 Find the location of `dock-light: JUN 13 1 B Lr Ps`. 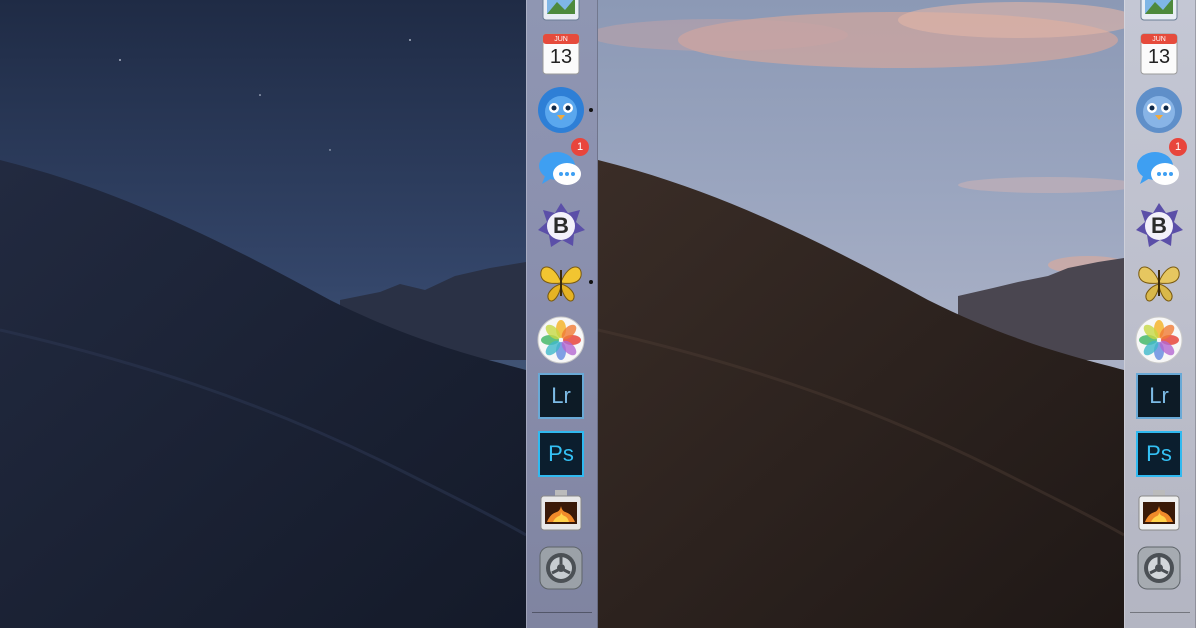

dock-light: JUN 13 1 B Lr Ps is located at coordinates (1160, 314).